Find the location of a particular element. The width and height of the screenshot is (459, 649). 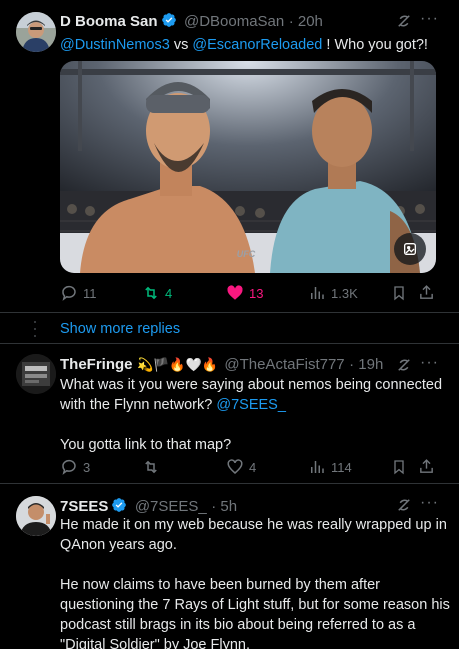

author-name: TheFringe is located at coordinates (96, 364).